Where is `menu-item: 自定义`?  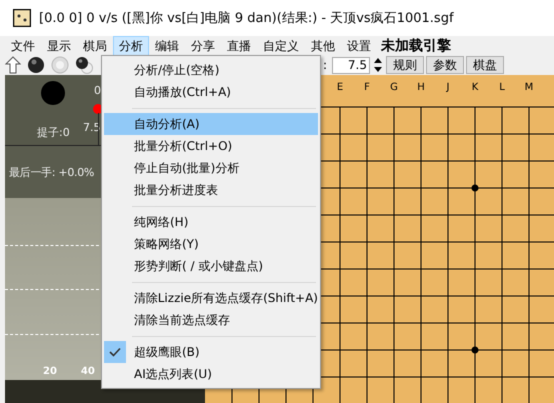 menu-item: 自定义 is located at coordinates (281, 46).